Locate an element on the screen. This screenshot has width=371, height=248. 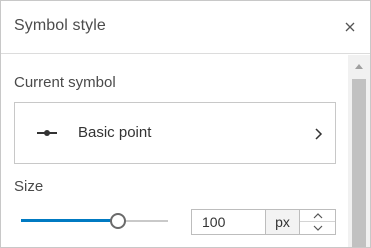
scrollbar-thumb is located at coordinates (359, 163).